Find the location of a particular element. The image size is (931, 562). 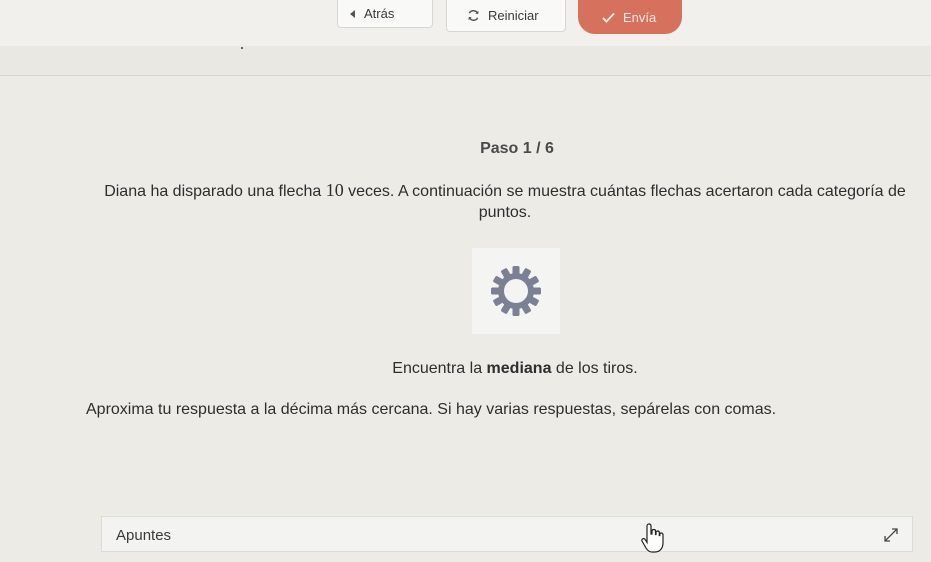

problem-number: 10 is located at coordinates (334, 190).